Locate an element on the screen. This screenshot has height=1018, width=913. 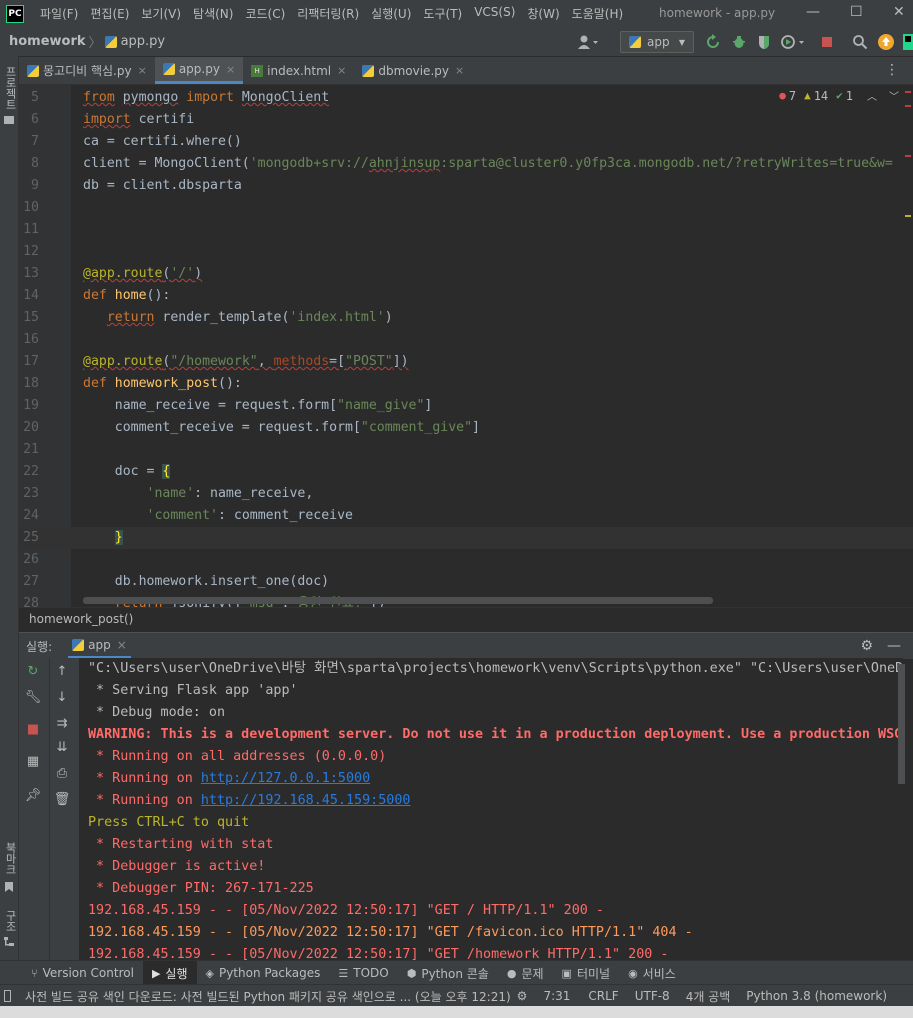
run-tab-app: app × is located at coordinates (99, 646).